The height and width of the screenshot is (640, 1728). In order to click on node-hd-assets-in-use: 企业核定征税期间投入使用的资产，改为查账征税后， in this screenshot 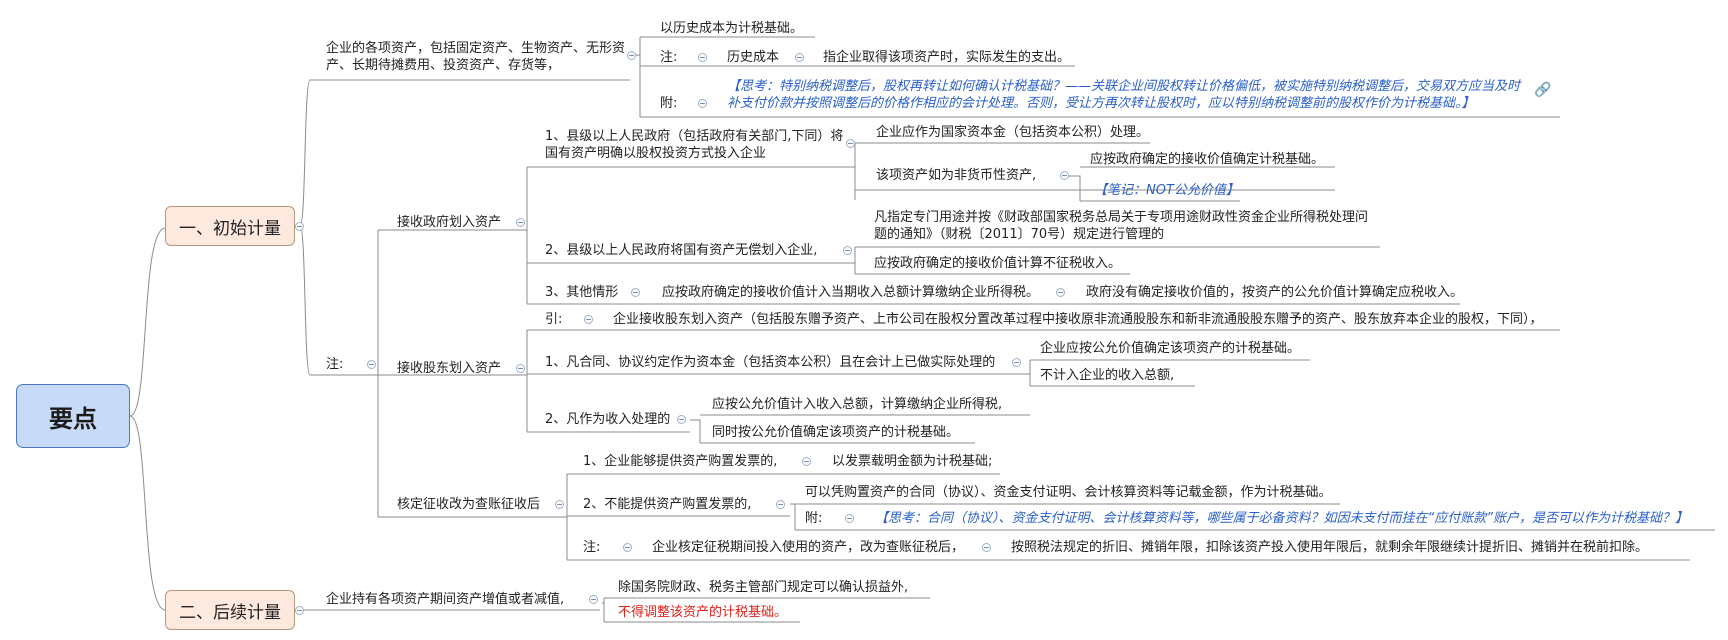, I will do `click(808, 547)`.